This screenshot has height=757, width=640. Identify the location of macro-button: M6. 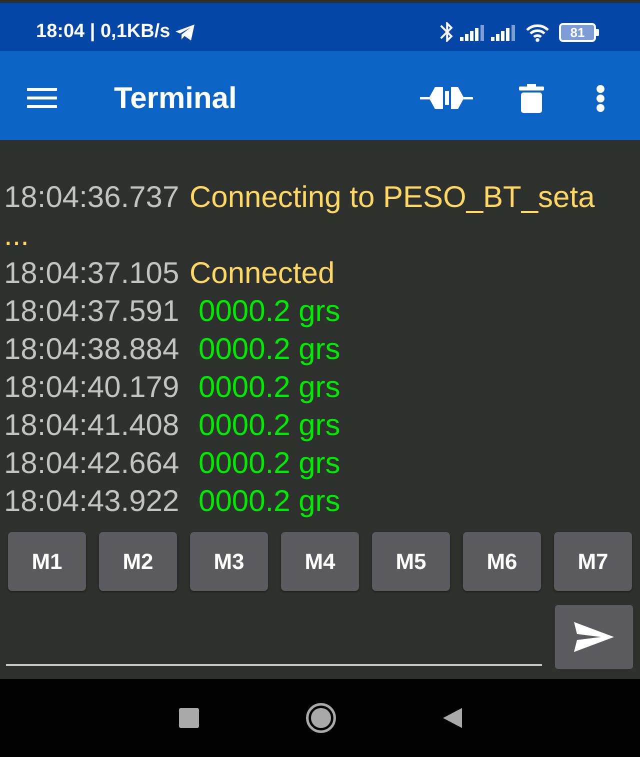
(502, 561).